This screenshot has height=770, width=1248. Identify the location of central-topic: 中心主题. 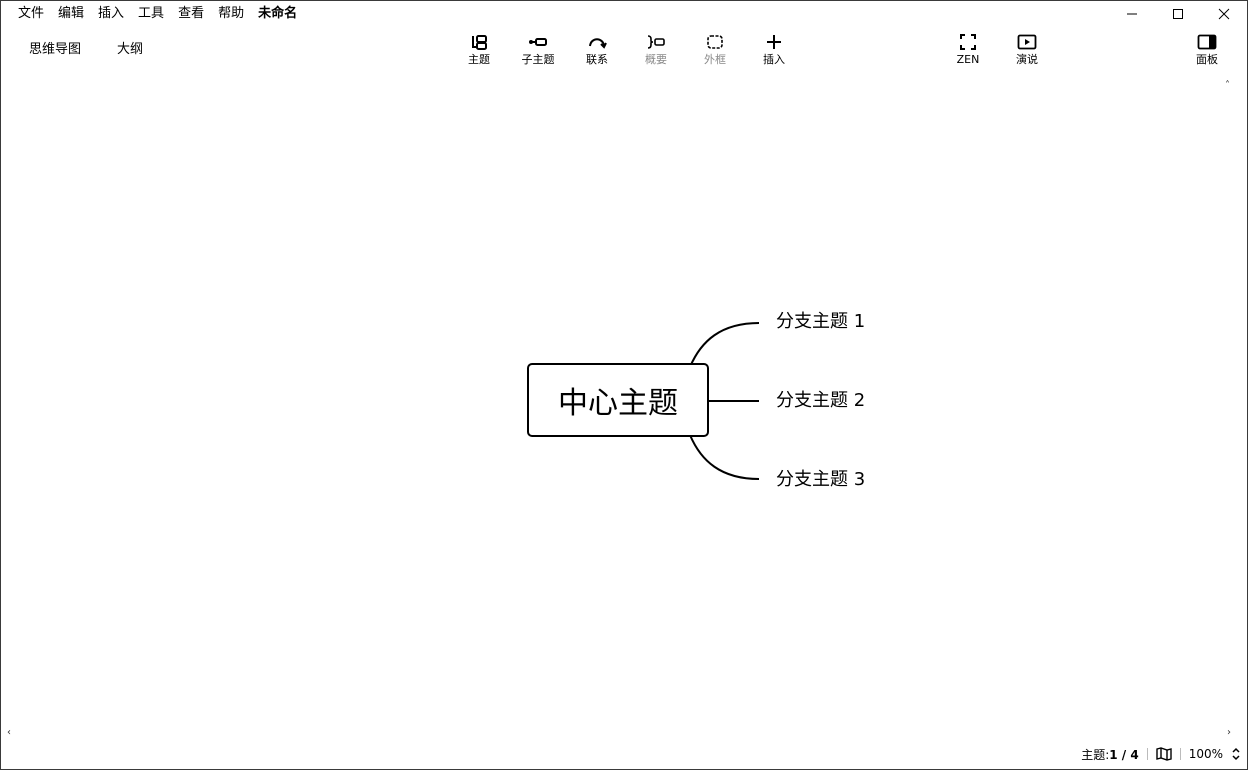
(618, 400).